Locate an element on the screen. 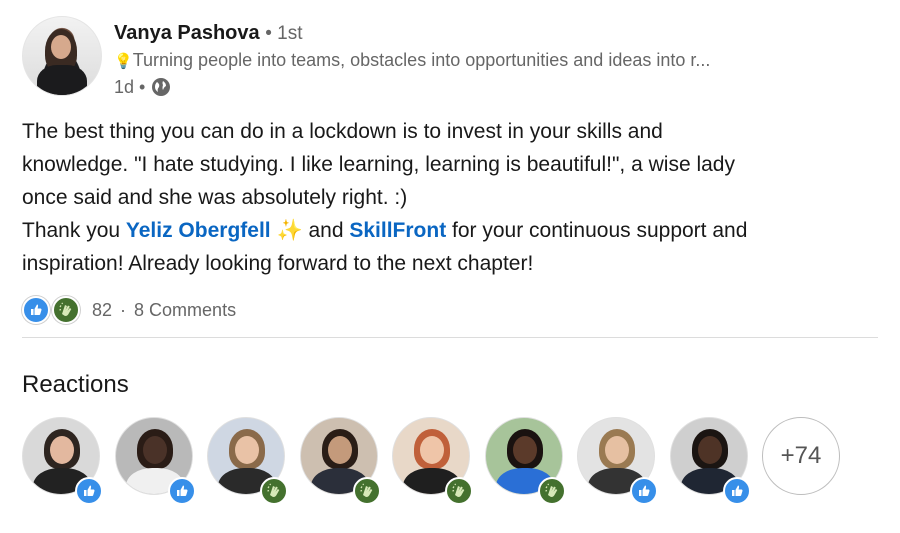 The width and height of the screenshot is (900, 533). connection-degree: • 1st is located at coordinates (284, 33).